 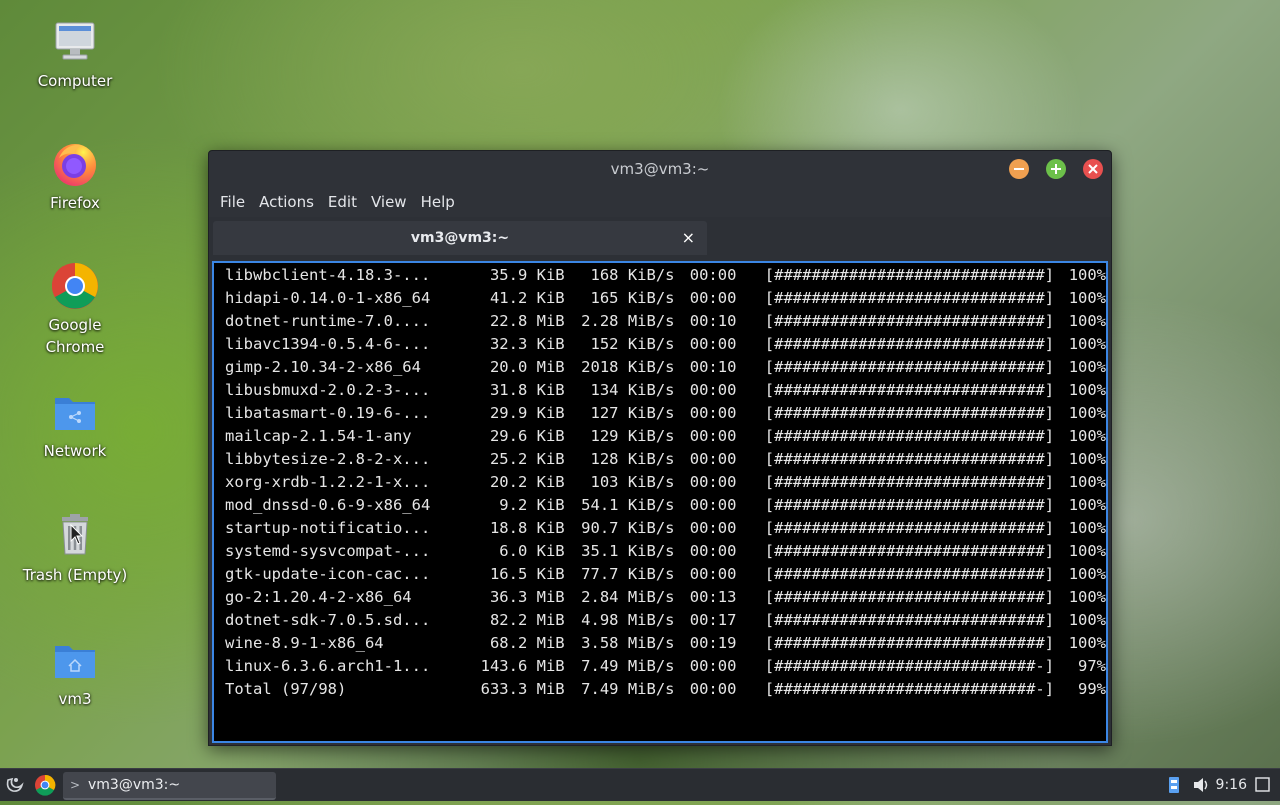 I want to click on desktop-icon-chrome: Google Chrome, so click(x=75, y=310).